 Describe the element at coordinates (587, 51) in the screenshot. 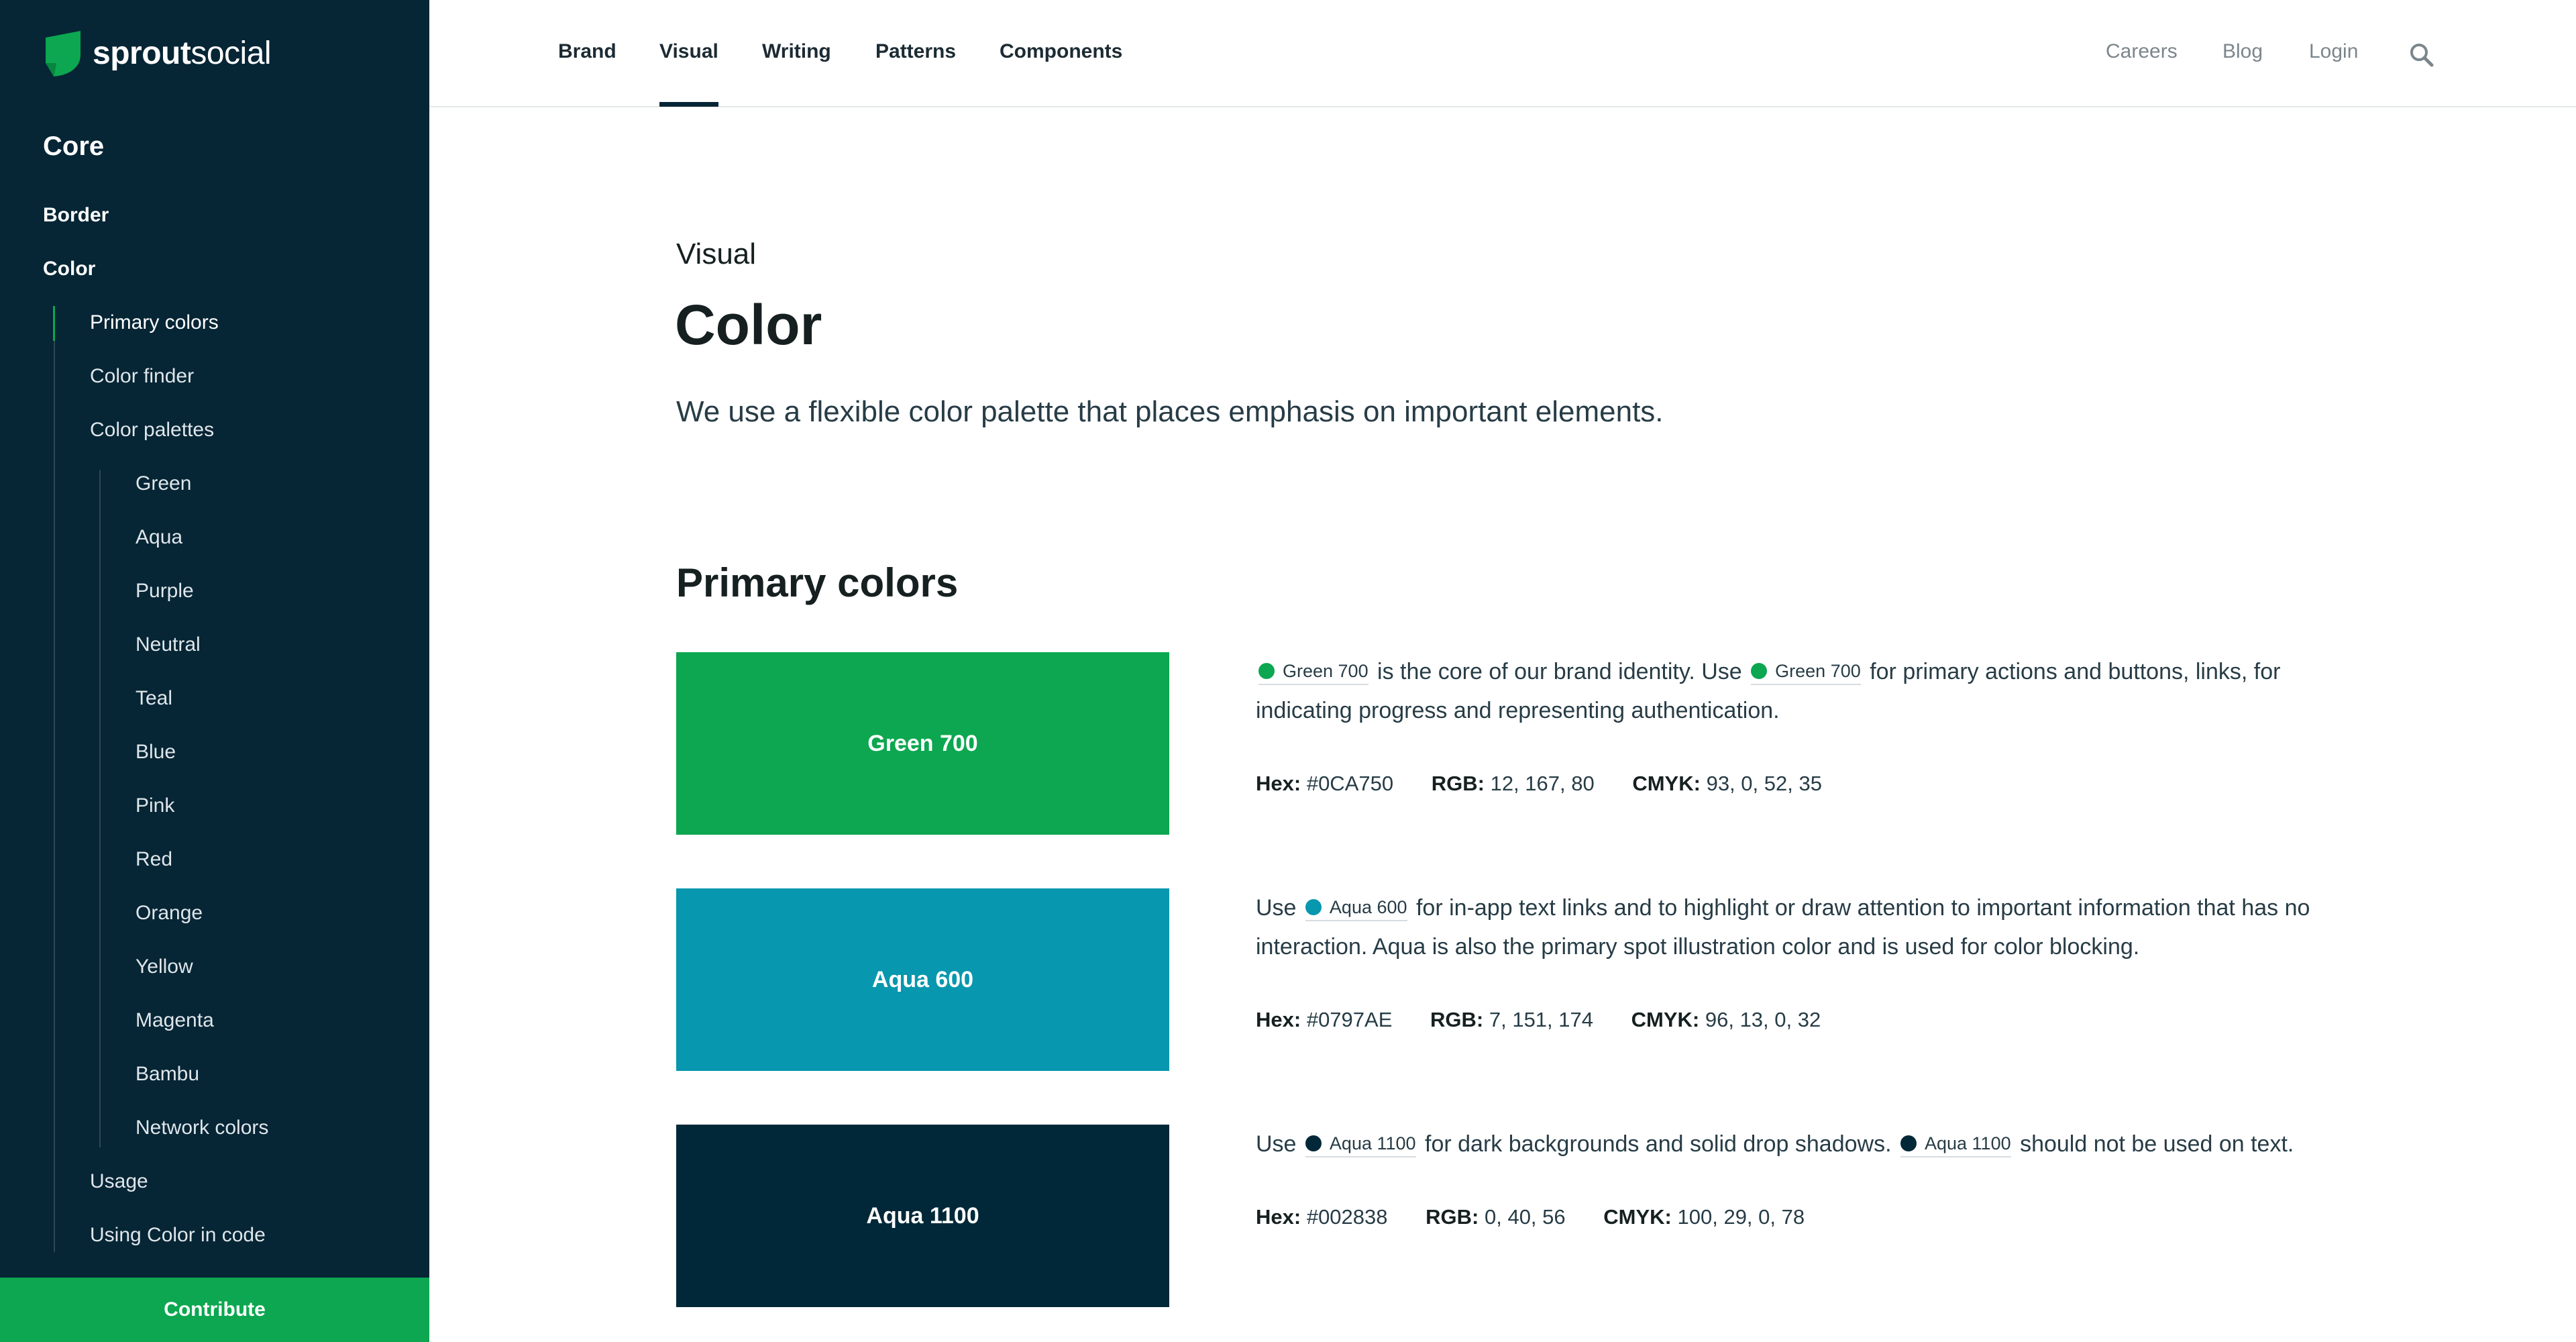

I see `nav-brand: Brand` at that location.